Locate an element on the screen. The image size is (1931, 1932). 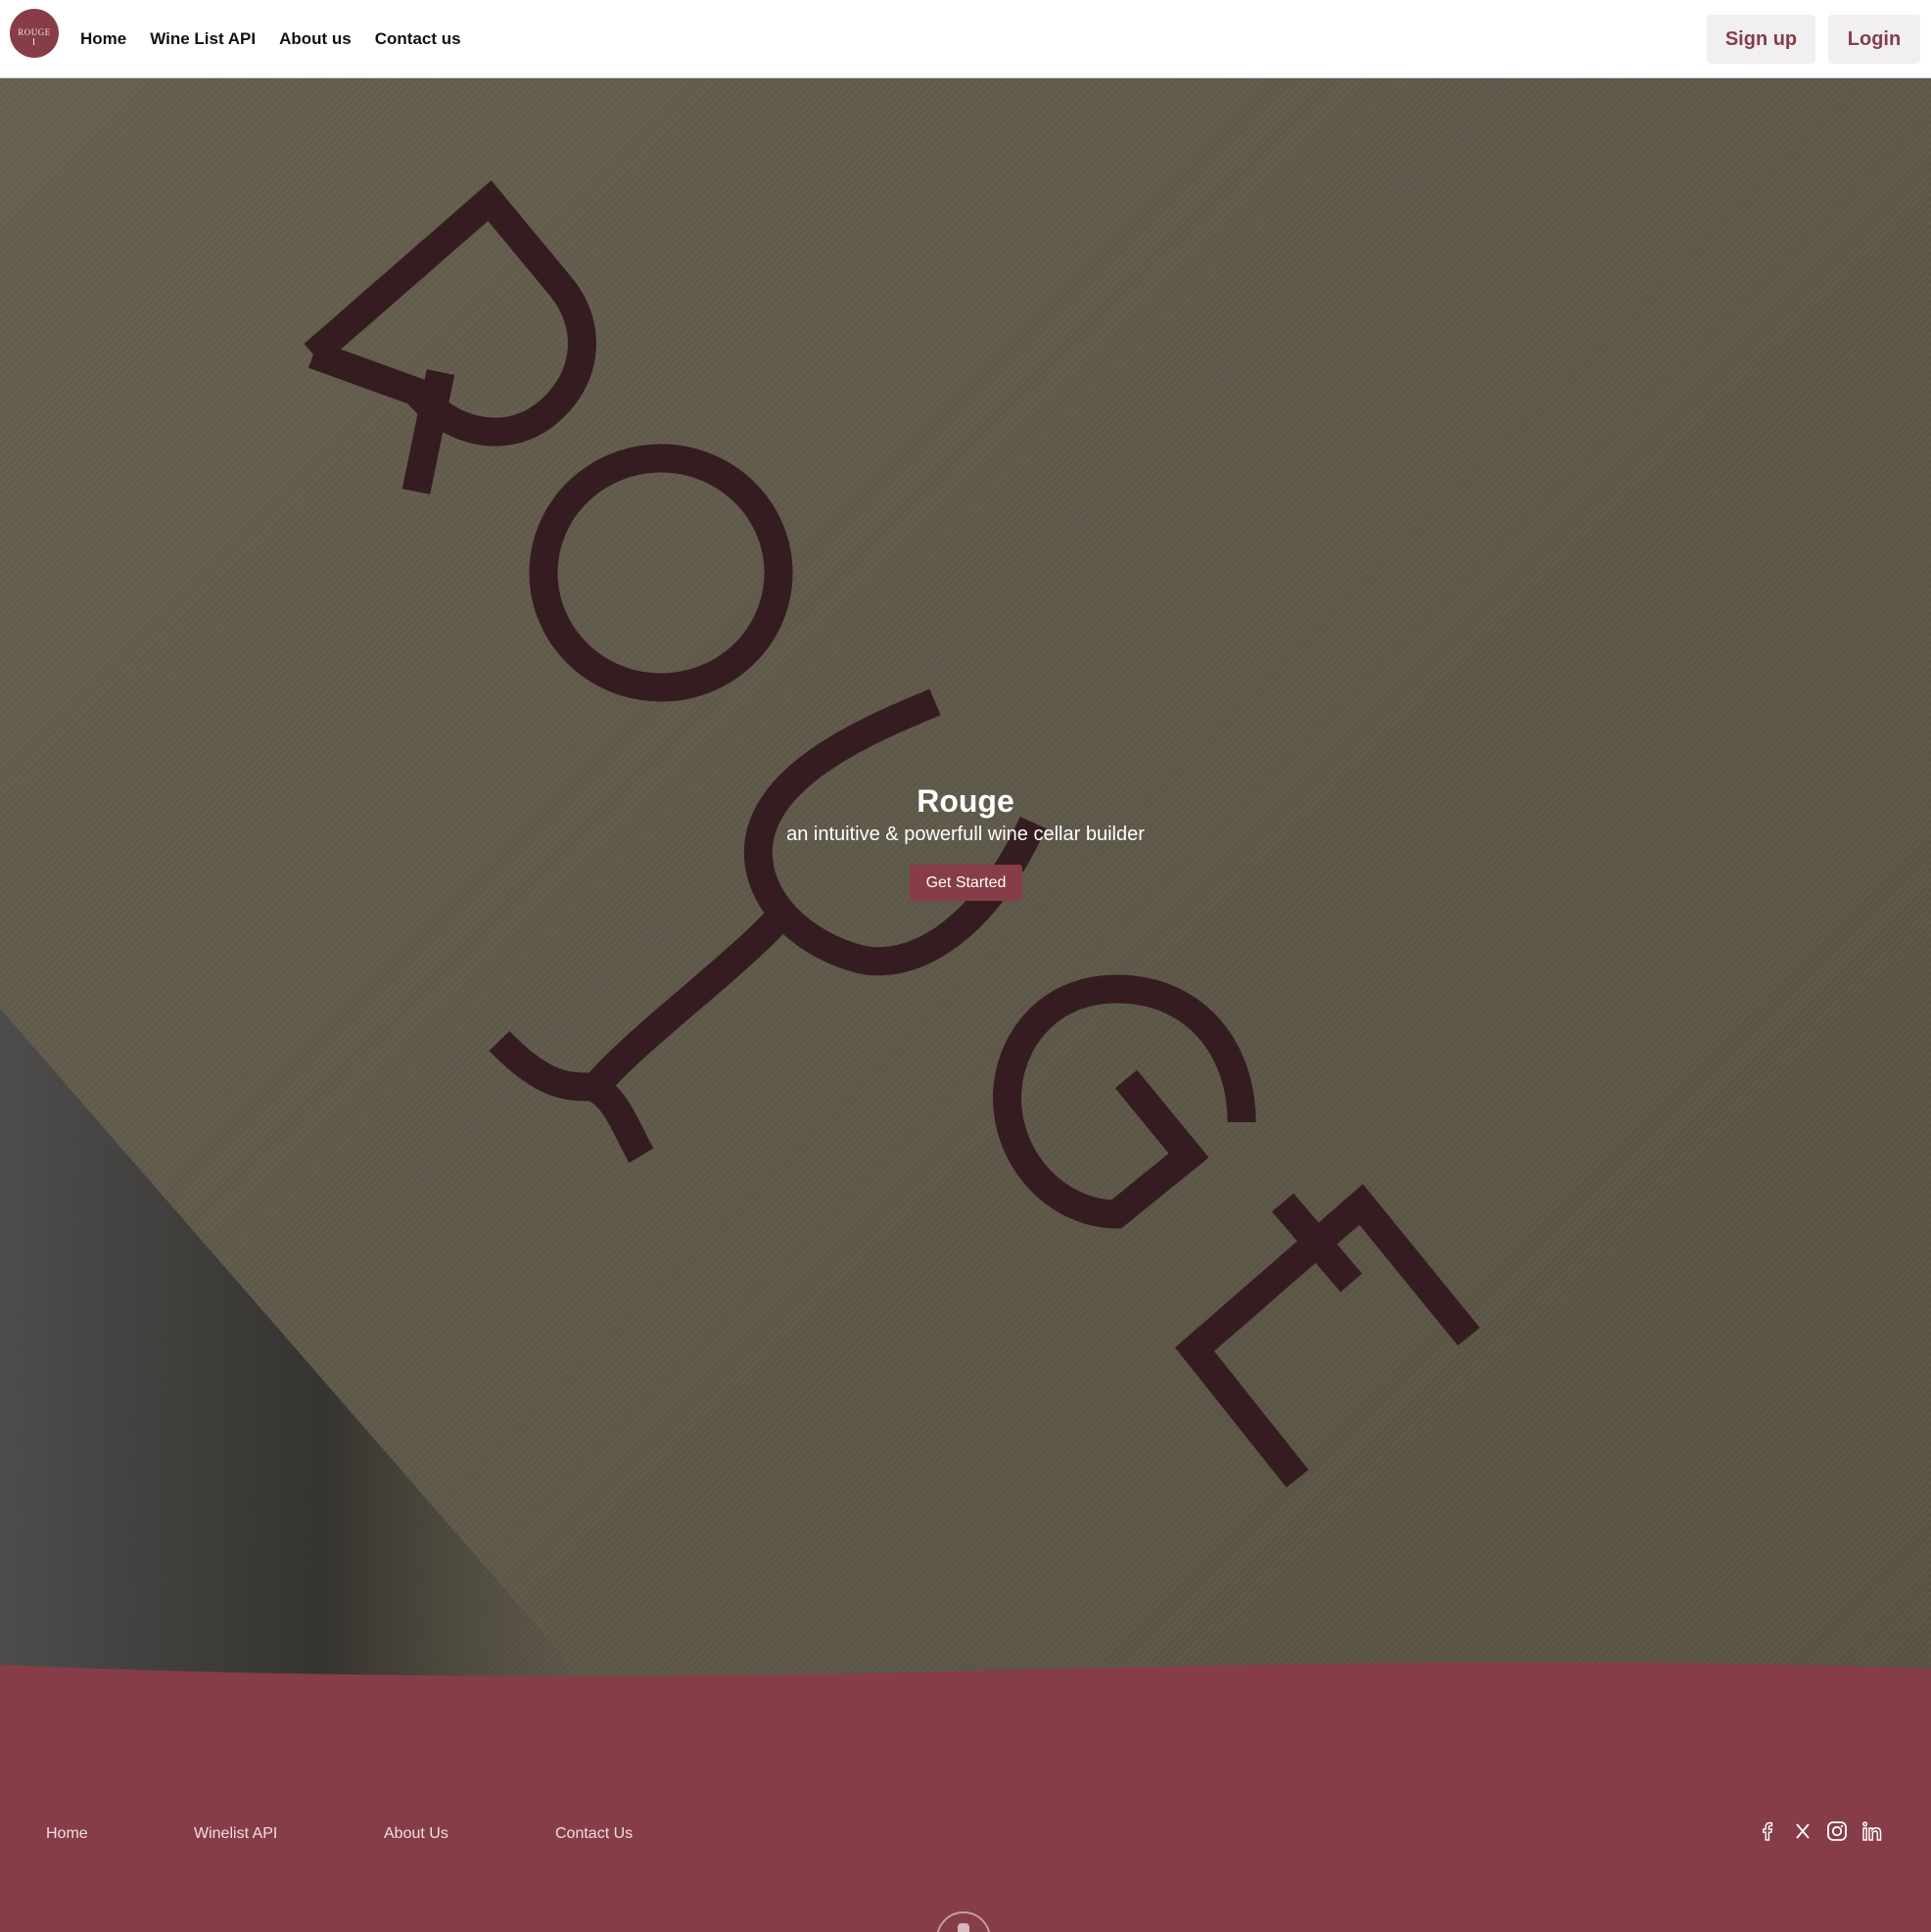
nav-about-us: About us is located at coordinates (316, 39).